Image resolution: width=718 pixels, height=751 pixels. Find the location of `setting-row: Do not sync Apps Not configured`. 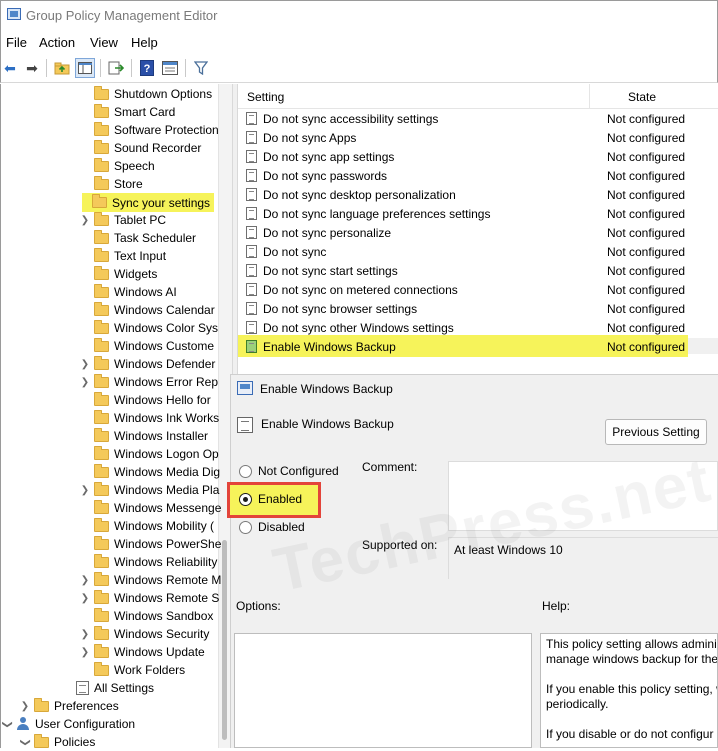

setting-row: Do not sync Apps Not configured is located at coordinates (478, 137).